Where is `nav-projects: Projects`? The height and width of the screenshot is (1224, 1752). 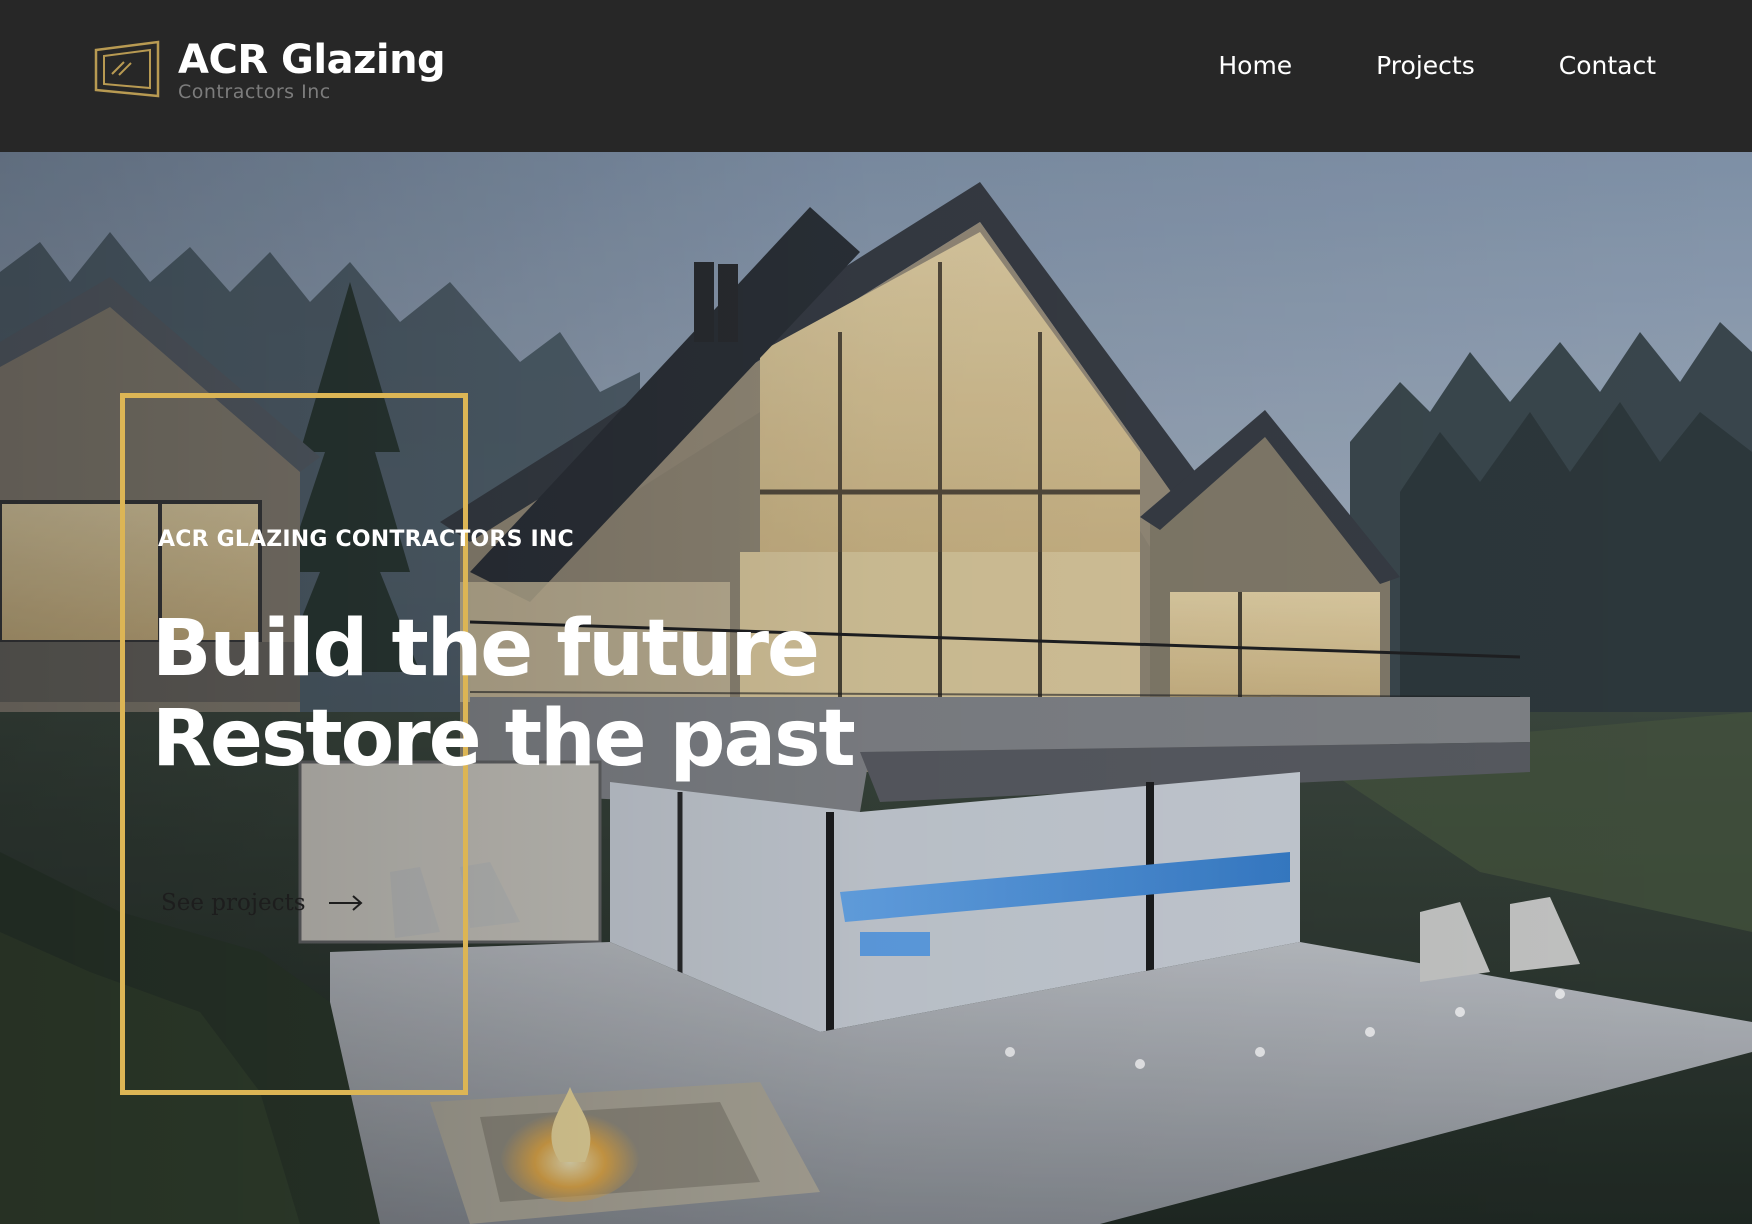 nav-projects: Projects is located at coordinates (1425, 66).